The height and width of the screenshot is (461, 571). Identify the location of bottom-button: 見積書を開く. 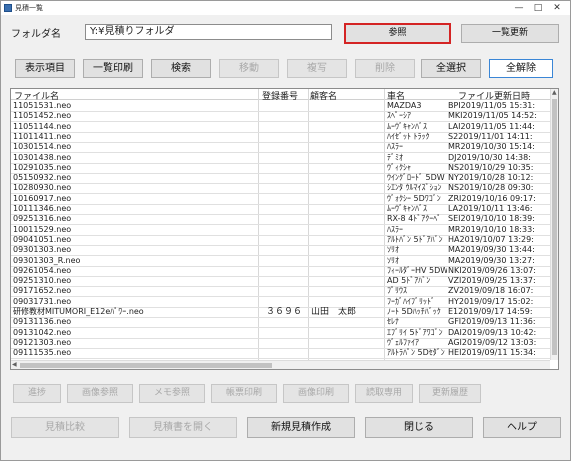
(183, 427).